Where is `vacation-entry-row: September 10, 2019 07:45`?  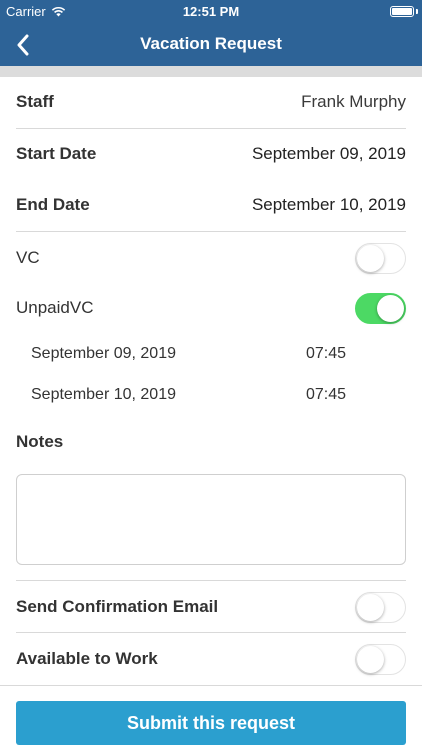 vacation-entry-row: September 10, 2019 07:45 is located at coordinates (188, 396).